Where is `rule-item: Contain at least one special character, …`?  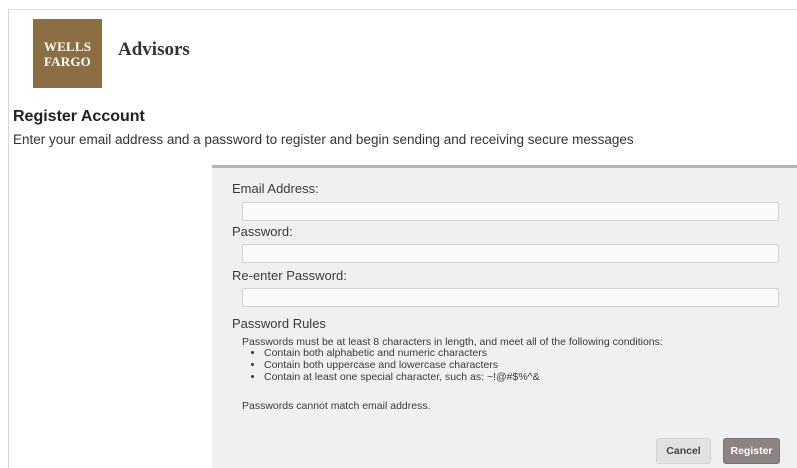
rule-item: Contain at least one special character, … is located at coordinates (402, 377).